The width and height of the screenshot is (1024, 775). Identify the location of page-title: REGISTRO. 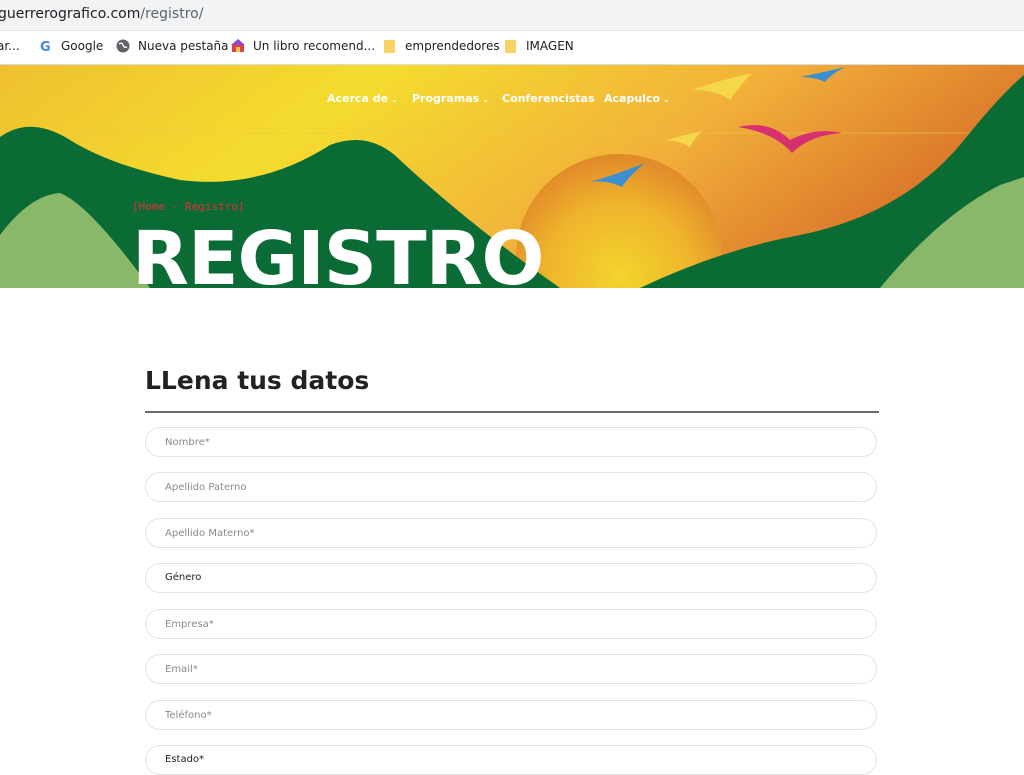
(338, 252).